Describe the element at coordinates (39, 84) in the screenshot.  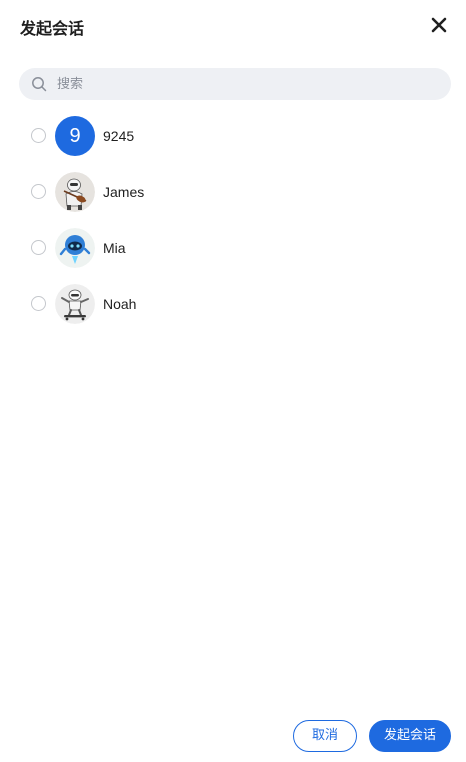
I see `search-icon` at that location.